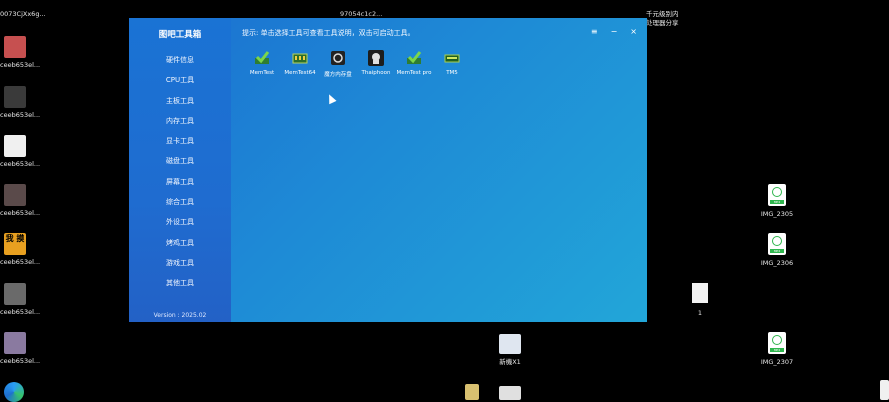 This screenshot has height=402, width=889. I want to click on nav-item-screen-tools: 屏幕工具, so click(180, 182).